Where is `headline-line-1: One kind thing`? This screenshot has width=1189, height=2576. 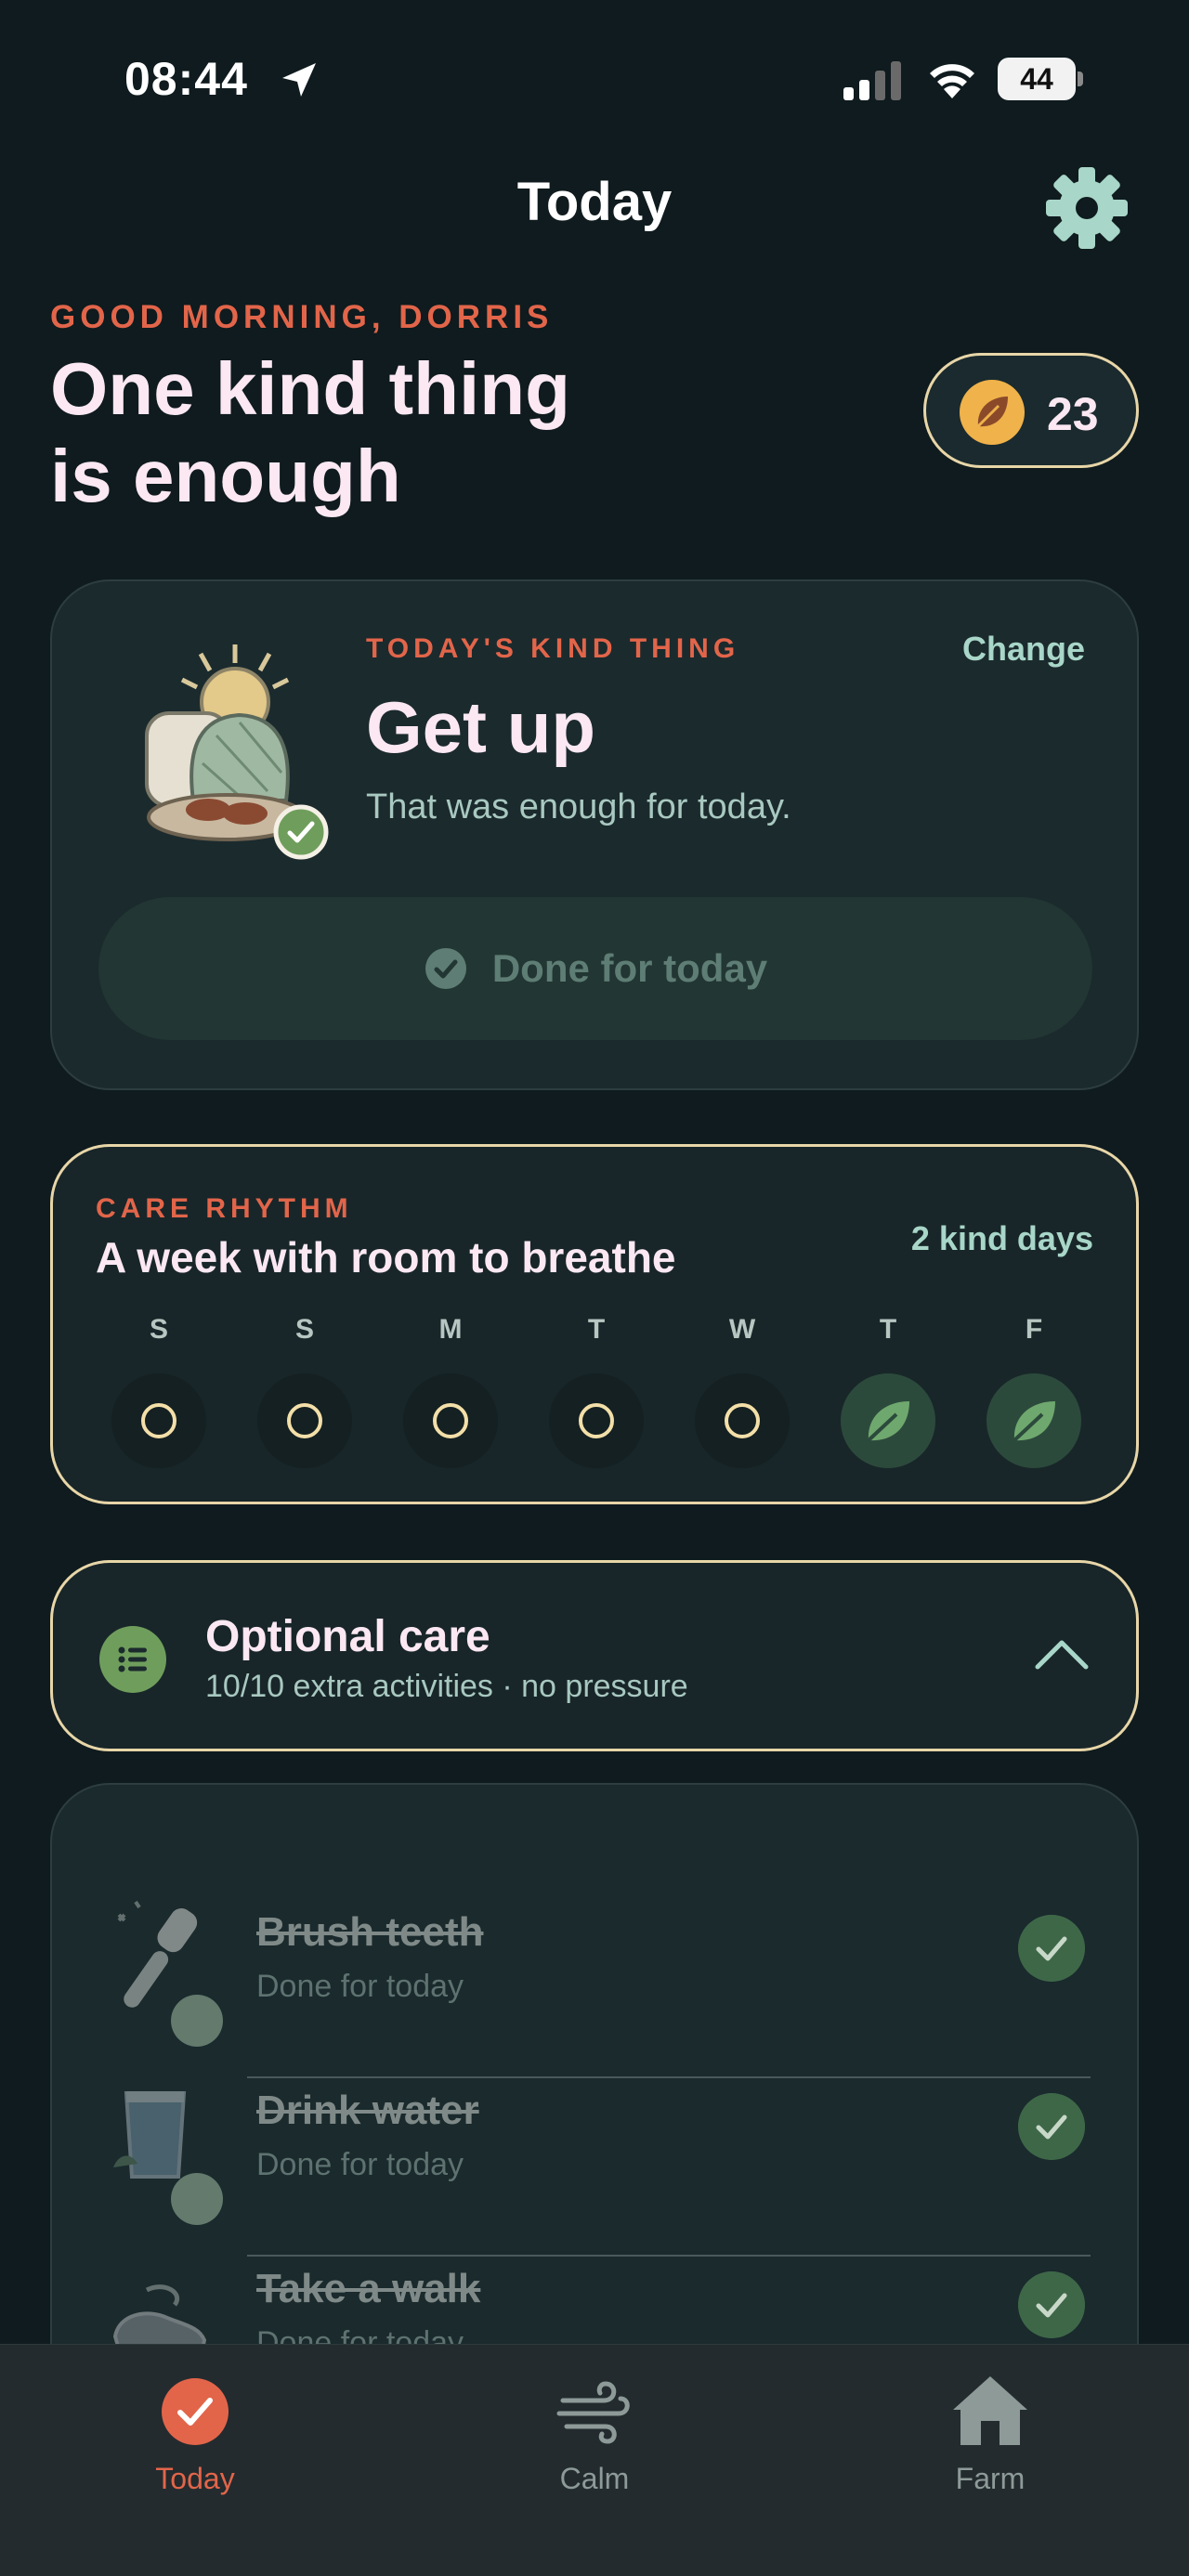 headline-line-1: One kind thing is located at coordinates (310, 388).